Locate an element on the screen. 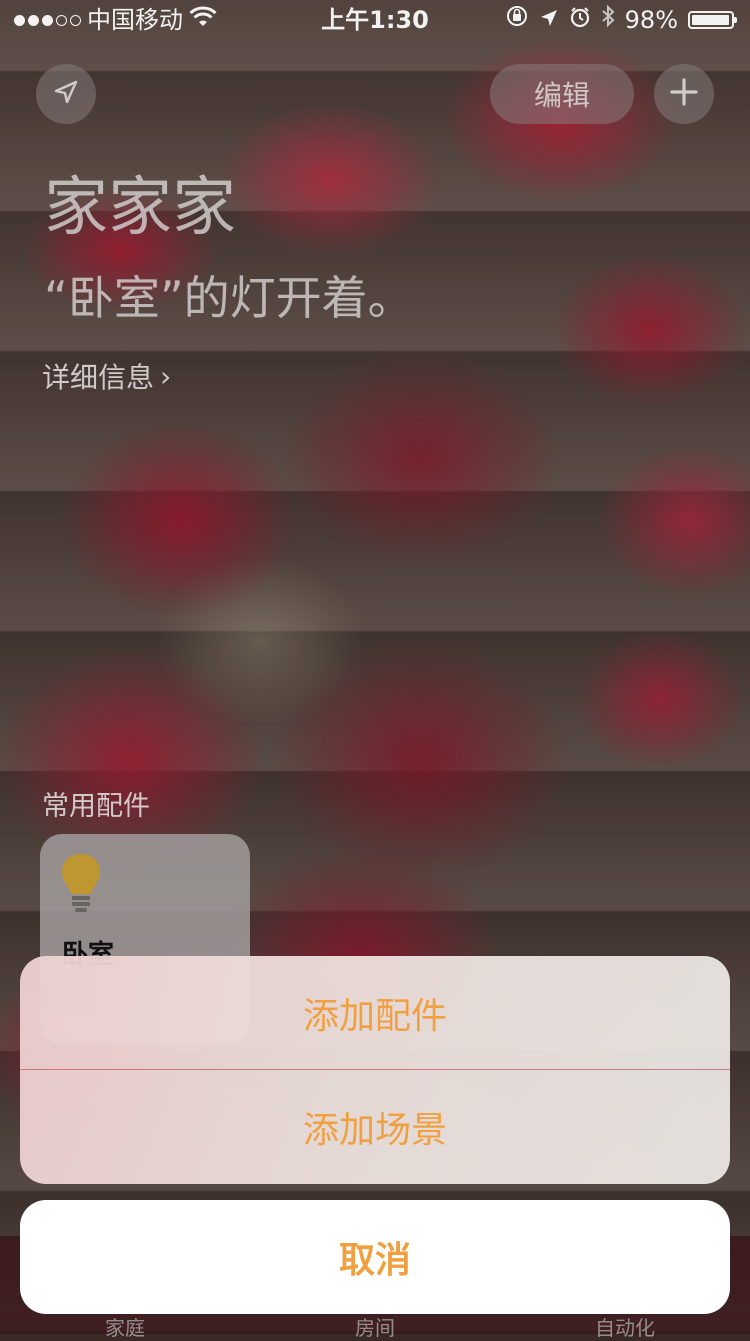 The height and width of the screenshot is (1341, 750). add-scene-button: 添加场景 is located at coordinates (375, 1126).